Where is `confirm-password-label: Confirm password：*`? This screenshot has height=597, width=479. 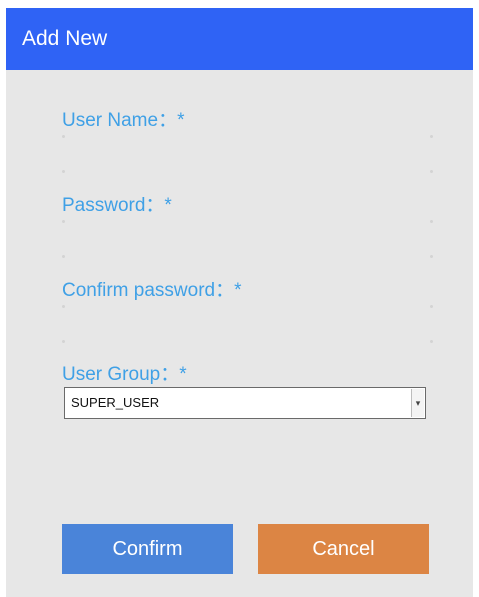 confirm-password-label: Confirm password：* is located at coordinates (152, 290).